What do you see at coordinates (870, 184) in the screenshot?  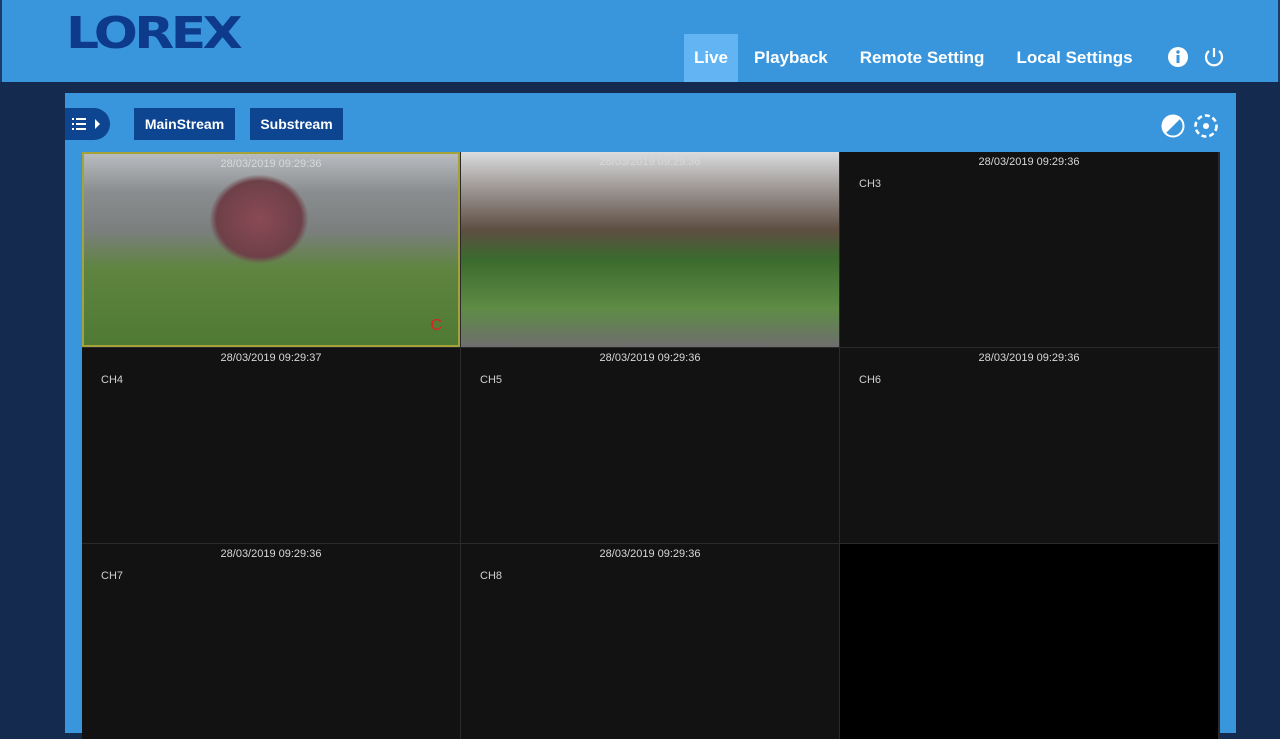 I see `channel-label: CH3` at bounding box center [870, 184].